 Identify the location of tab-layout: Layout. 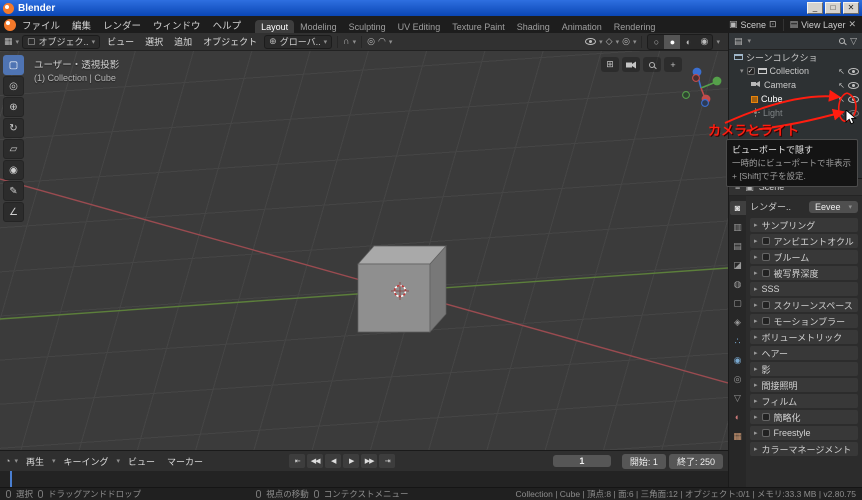
(275, 26).